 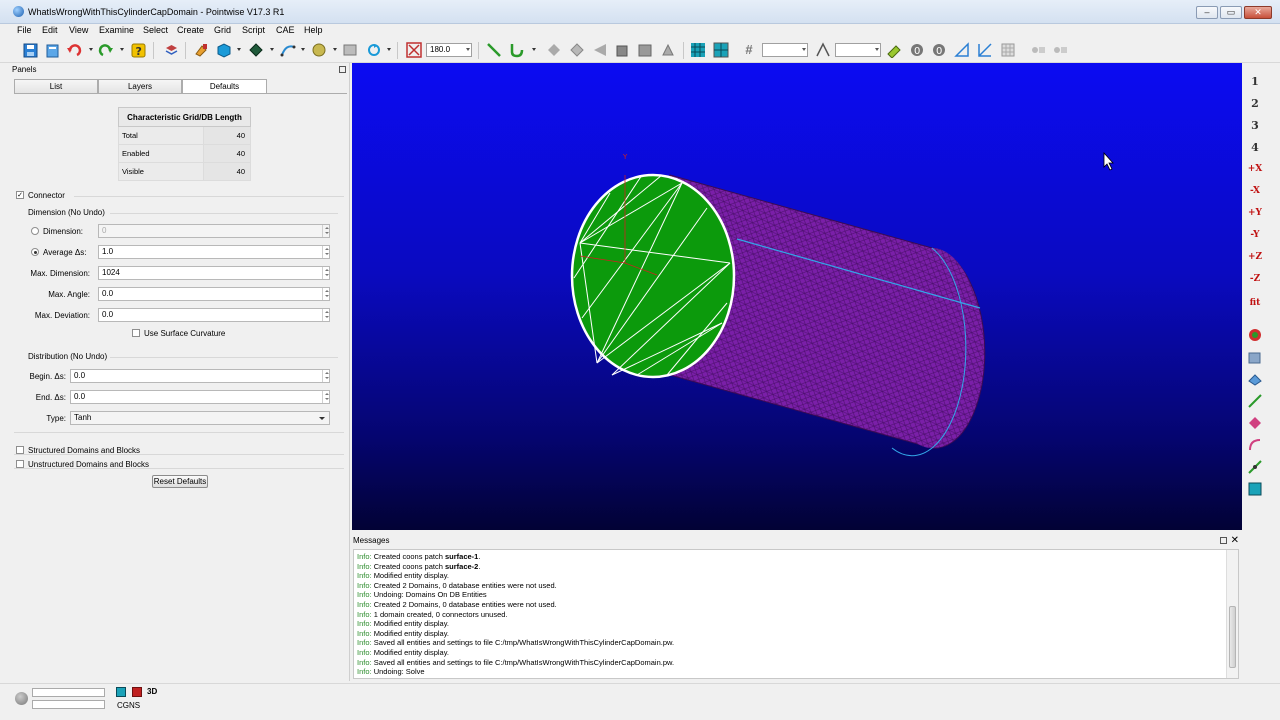 I want to click on sphere-icon, so click(x=319, y=50).